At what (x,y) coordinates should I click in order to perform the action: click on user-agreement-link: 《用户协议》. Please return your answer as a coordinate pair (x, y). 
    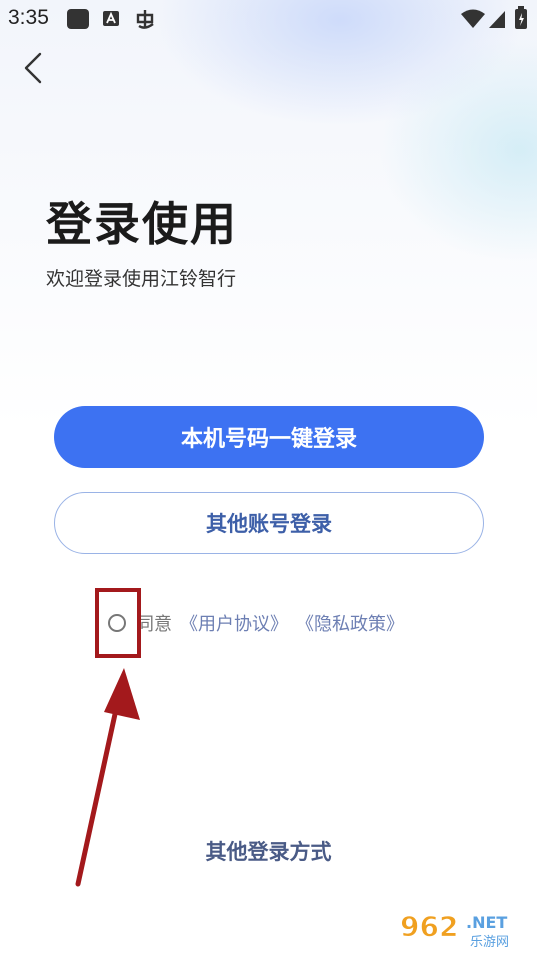
    Looking at the image, I should click on (234, 623).